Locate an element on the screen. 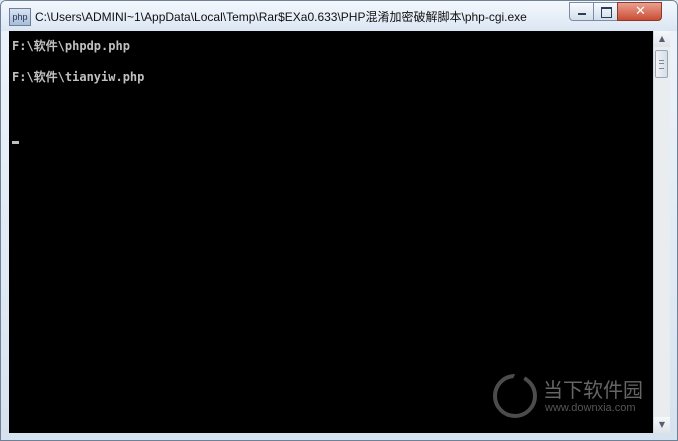 The width and height of the screenshot is (678, 441). maximize-button is located at coordinates (605, 11).